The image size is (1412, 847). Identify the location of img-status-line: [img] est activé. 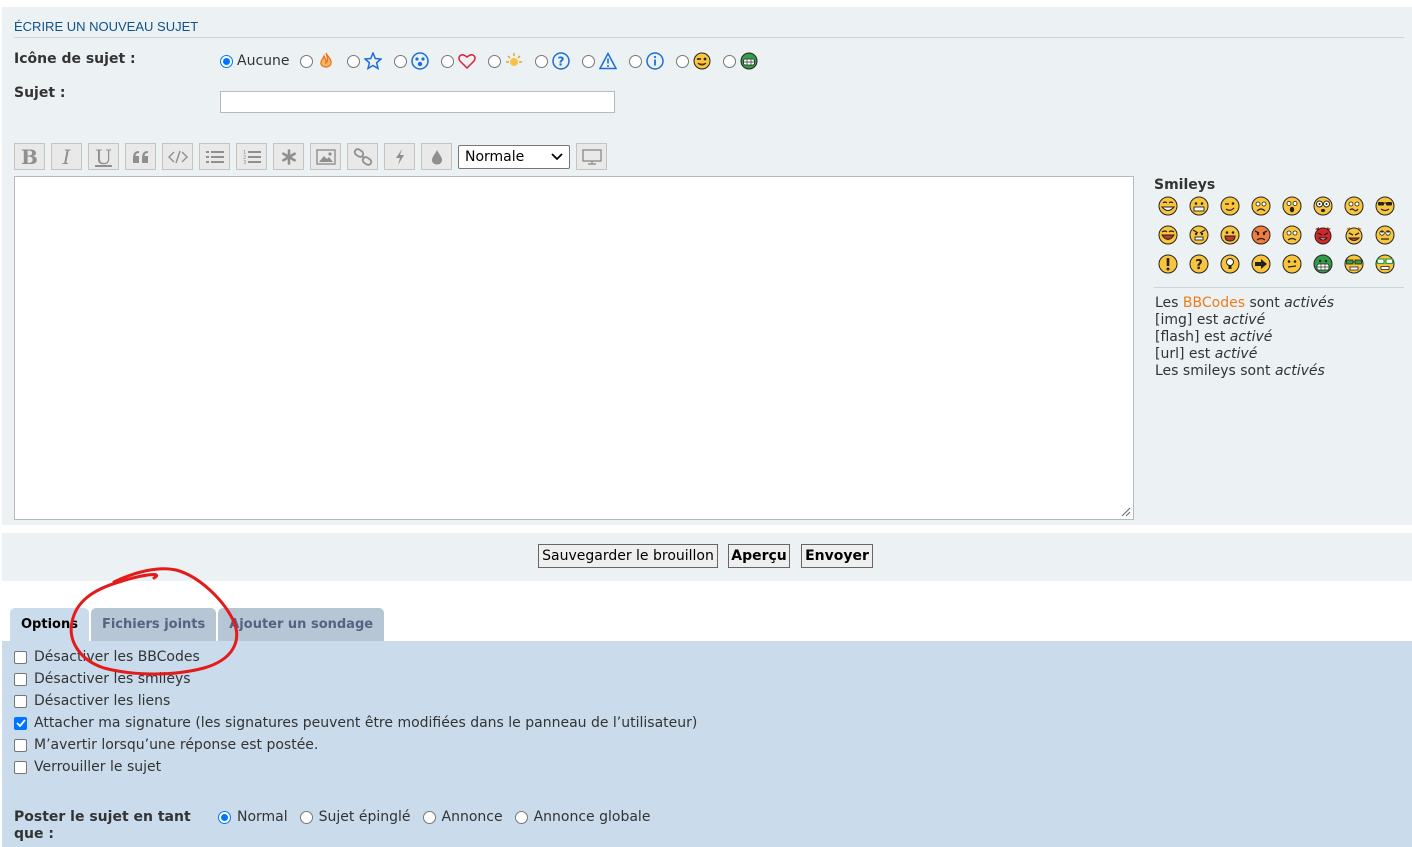
(1210, 320).